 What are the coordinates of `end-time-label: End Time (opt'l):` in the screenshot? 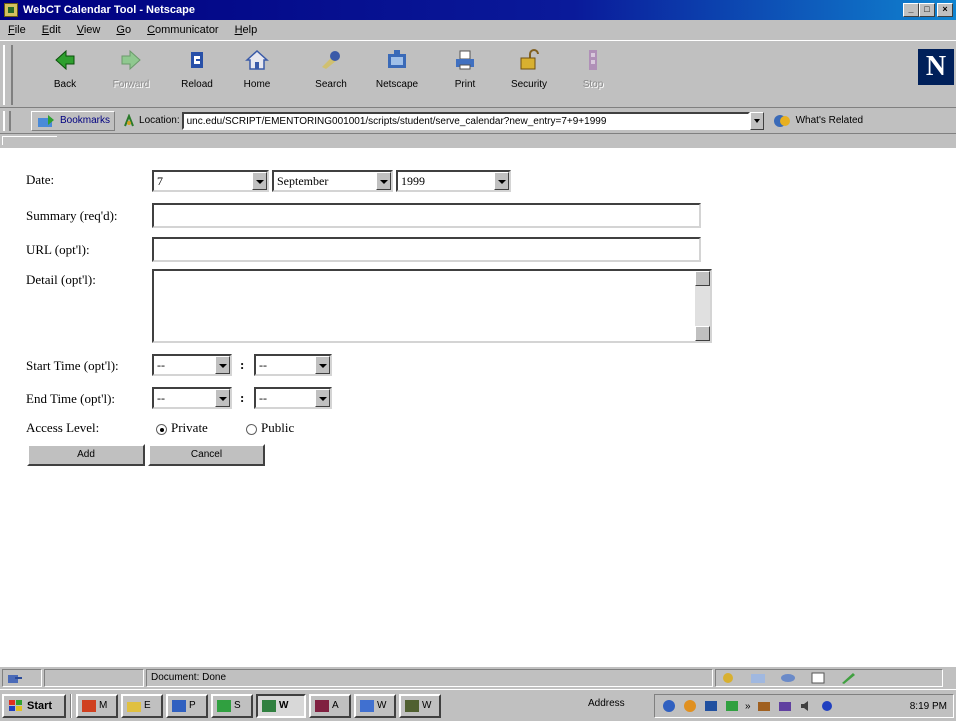 It's located at (71, 398).